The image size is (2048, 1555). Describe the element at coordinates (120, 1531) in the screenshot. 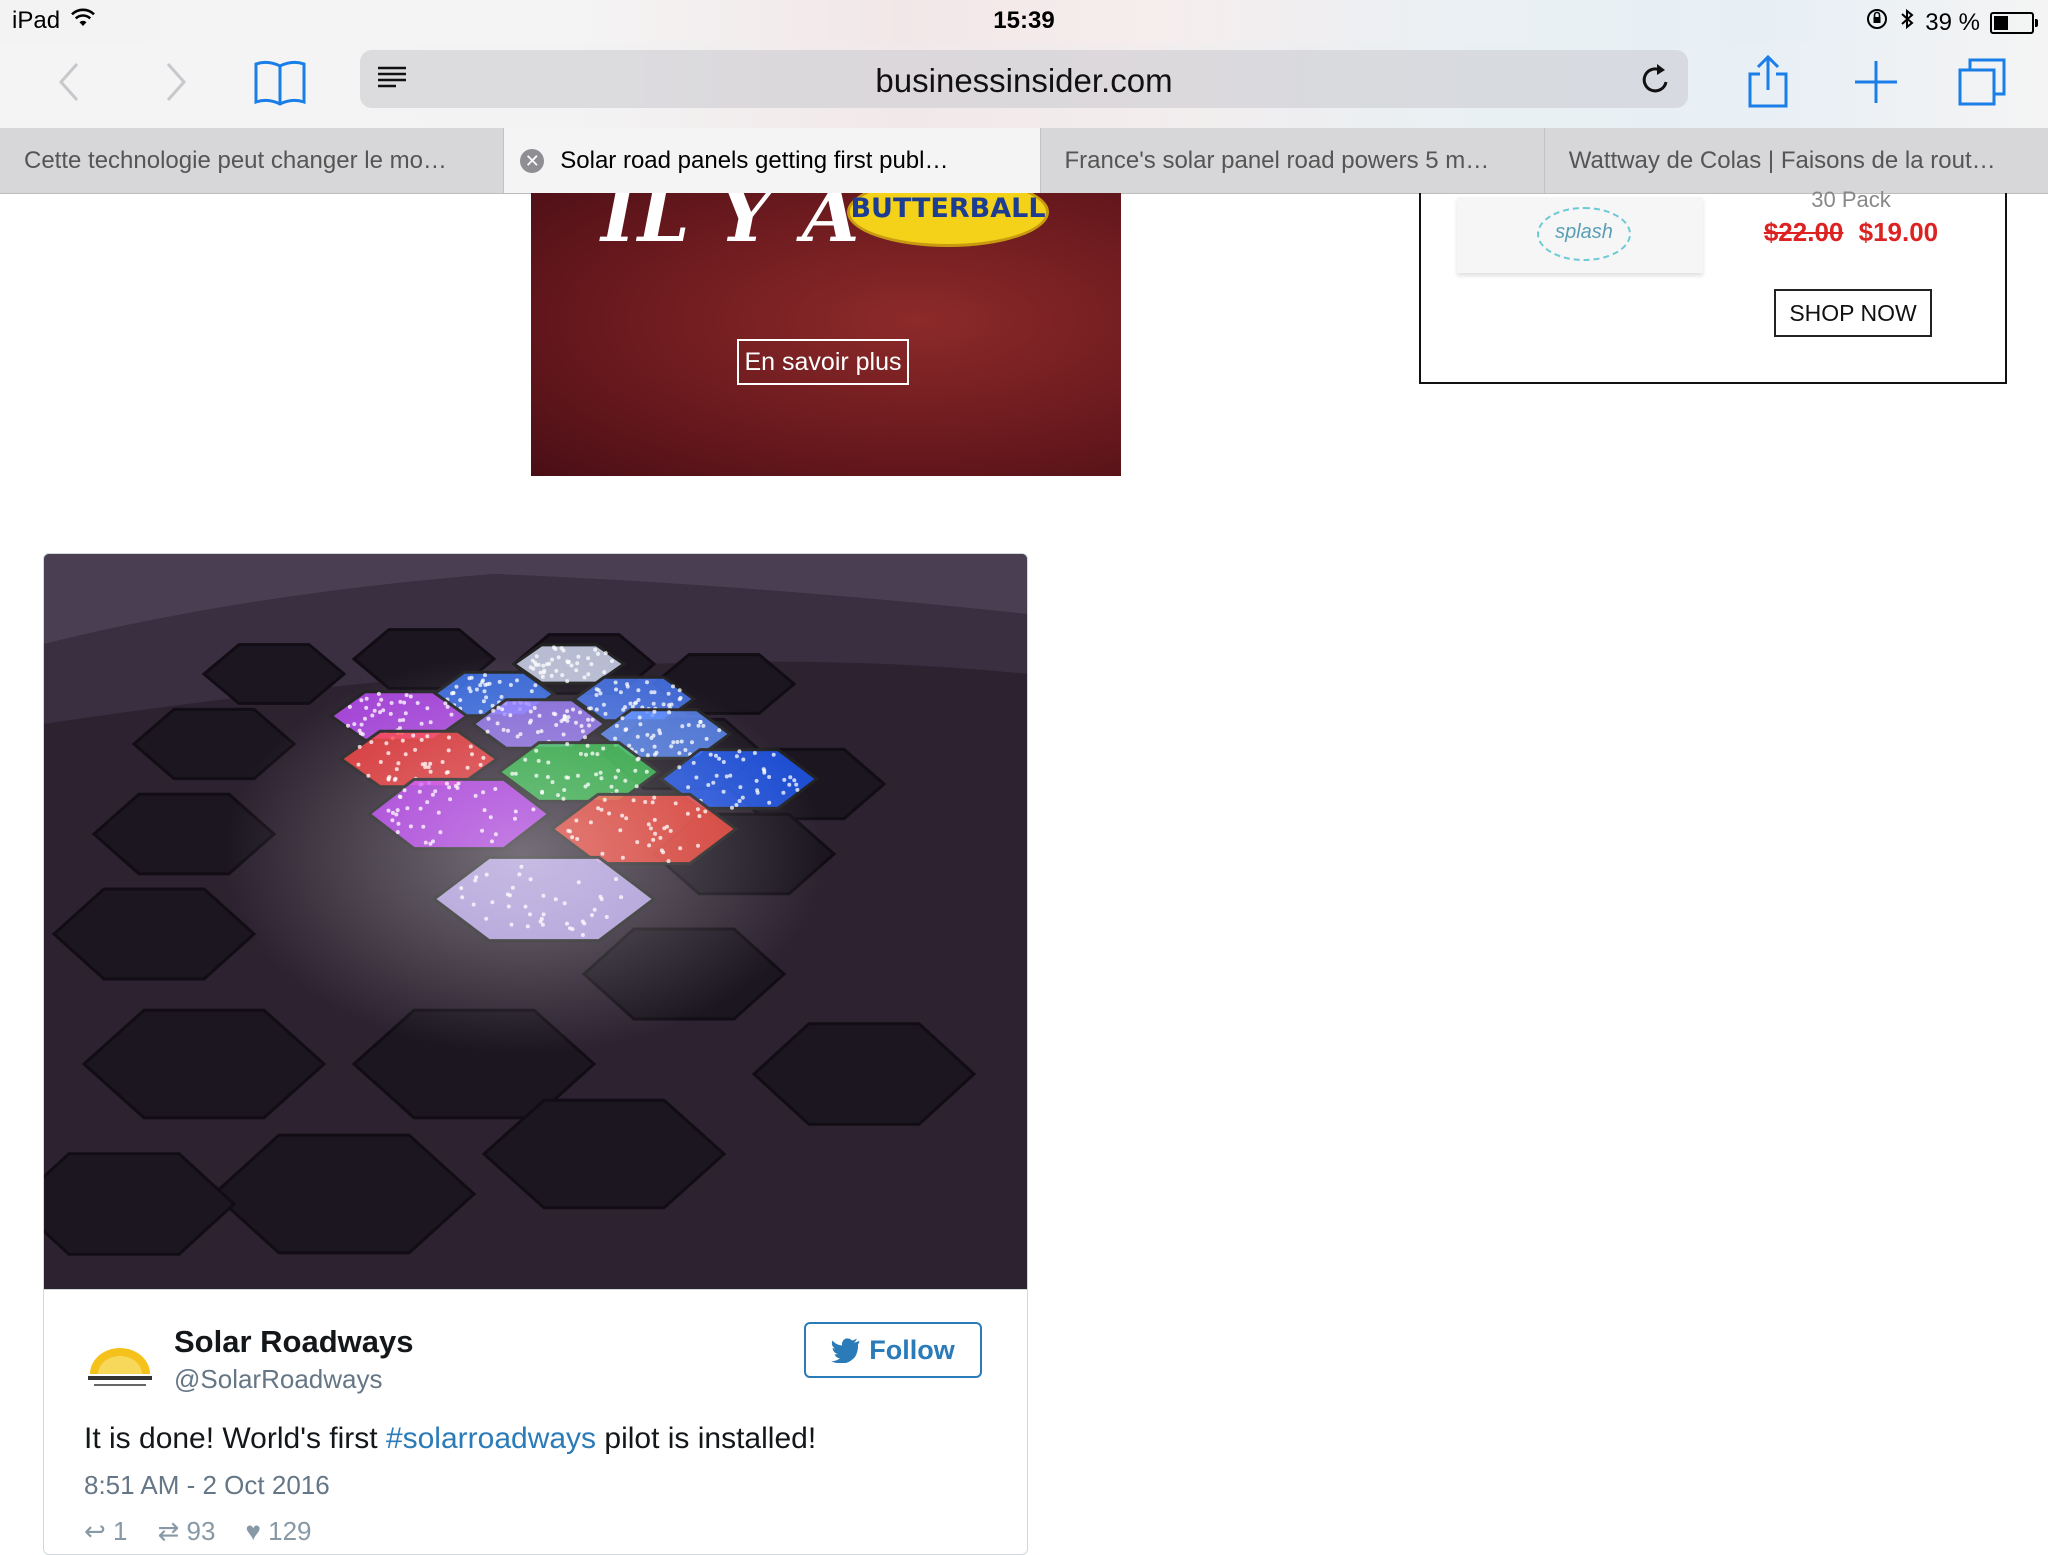

I see `reply-count: 1` at that location.